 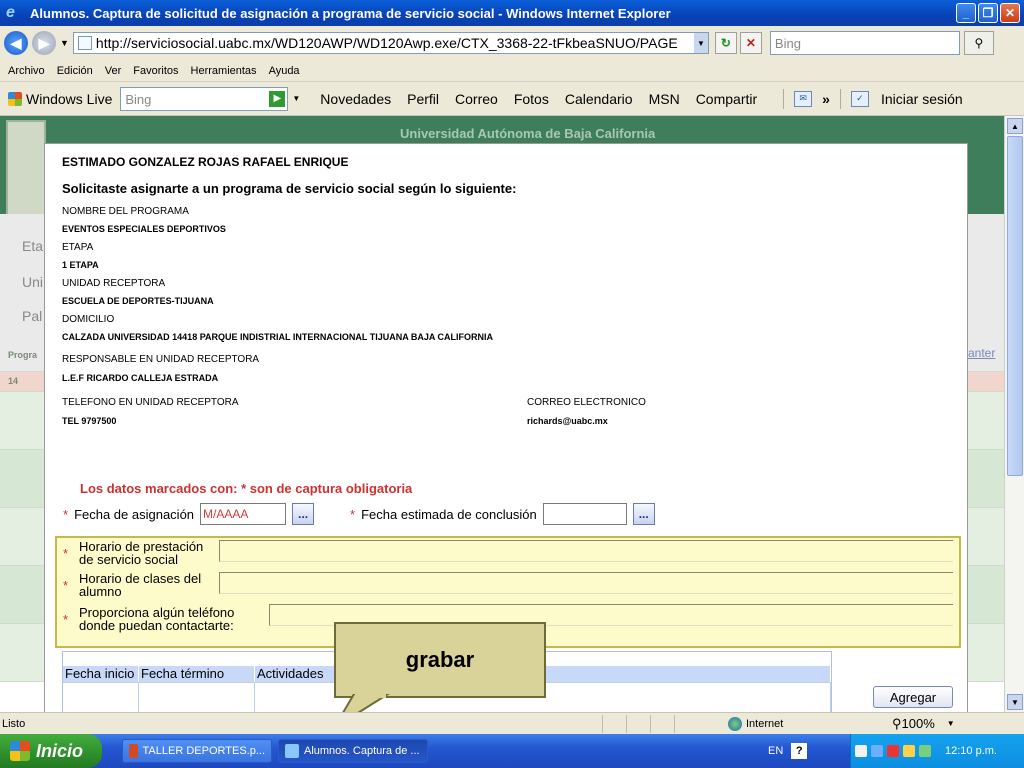 What do you see at coordinates (664, 99) in the screenshot?
I see `link-msn: MSN` at bounding box center [664, 99].